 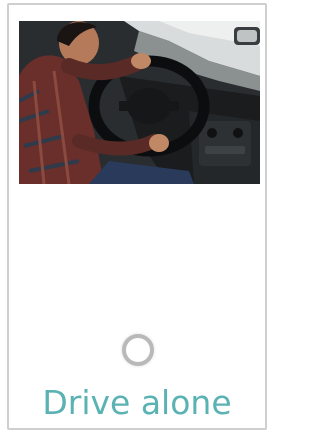 What do you see at coordinates (137, 403) in the screenshot?
I see `option-label: Drive alone` at bounding box center [137, 403].